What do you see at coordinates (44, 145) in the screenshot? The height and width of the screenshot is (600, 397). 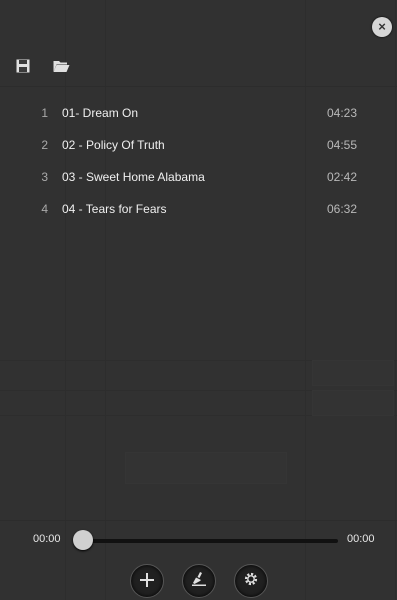 I see `track-number: 2` at bounding box center [44, 145].